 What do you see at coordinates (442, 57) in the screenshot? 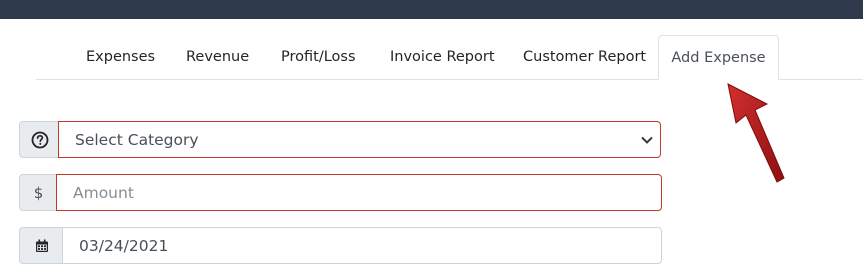
I see `tab-invoice-report: Invoice Report` at bounding box center [442, 57].